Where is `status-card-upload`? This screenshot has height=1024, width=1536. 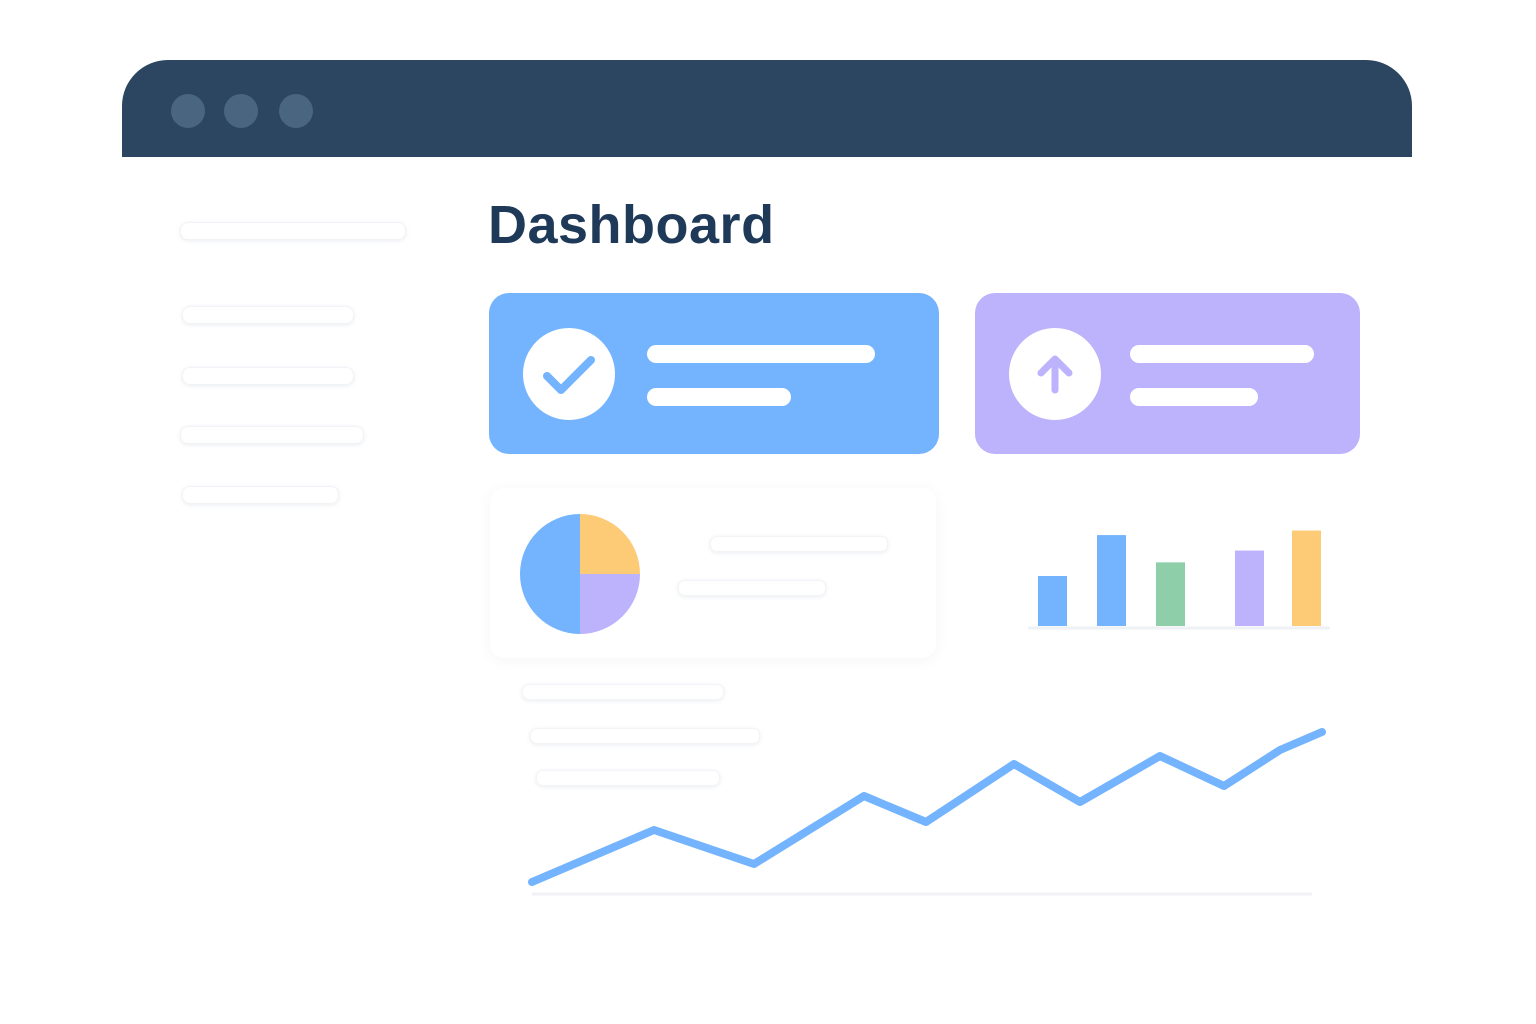
status-card-upload is located at coordinates (1167, 373).